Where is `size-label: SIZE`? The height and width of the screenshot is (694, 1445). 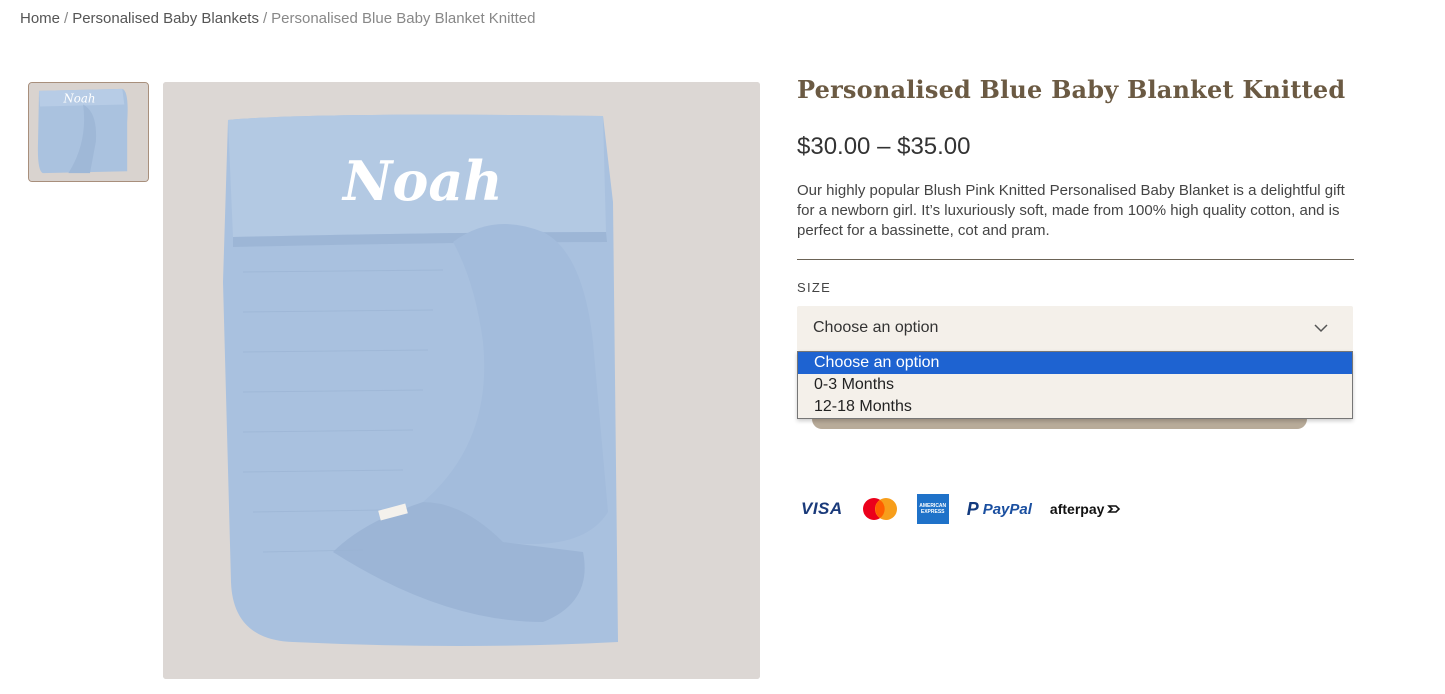
size-label: SIZE is located at coordinates (814, 287).